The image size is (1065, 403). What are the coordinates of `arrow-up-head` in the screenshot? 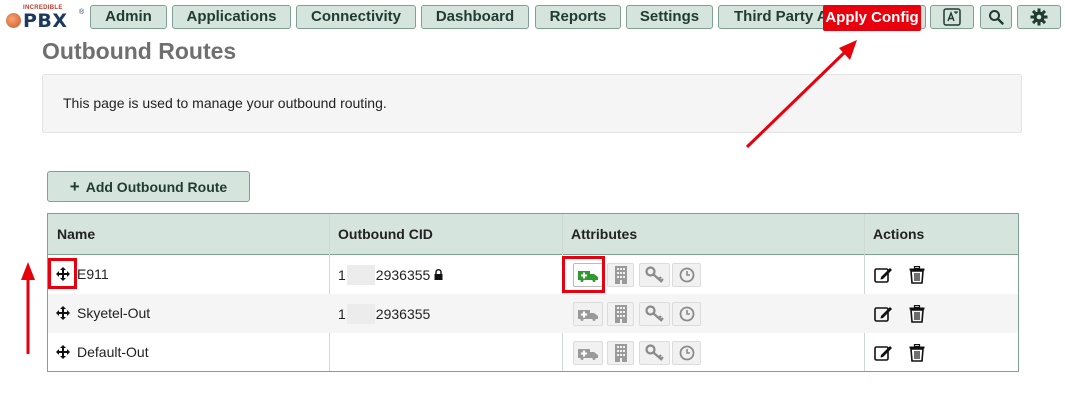 It's located at (28, 271).